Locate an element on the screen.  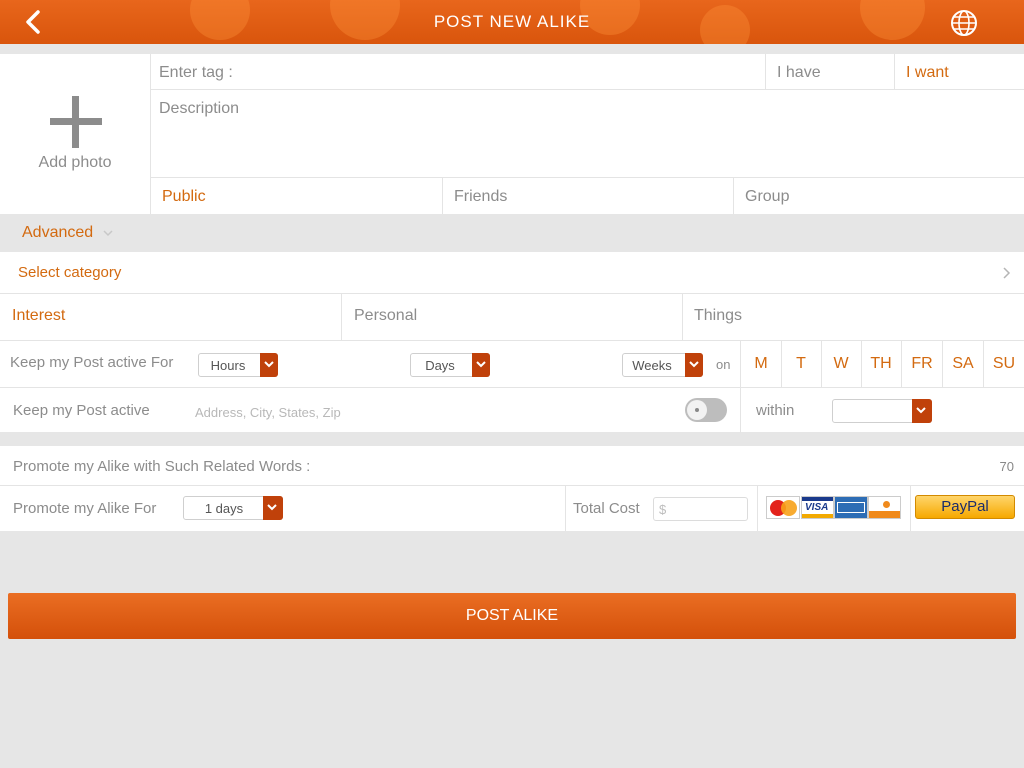
globe-icon is located at coordinates (964, 23).